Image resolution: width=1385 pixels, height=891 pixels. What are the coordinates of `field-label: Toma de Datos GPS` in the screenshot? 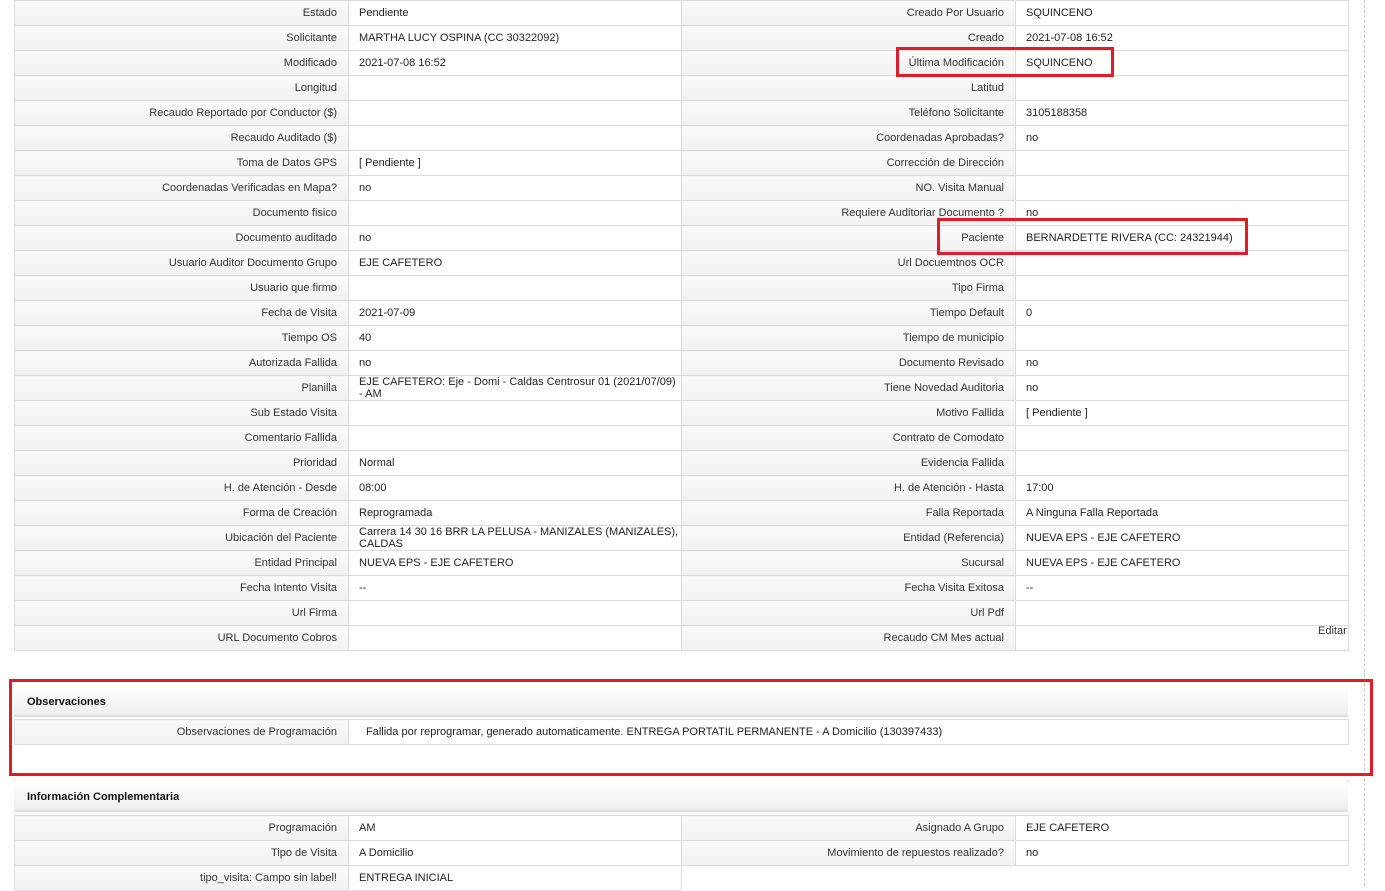 It's located at (181, 163).